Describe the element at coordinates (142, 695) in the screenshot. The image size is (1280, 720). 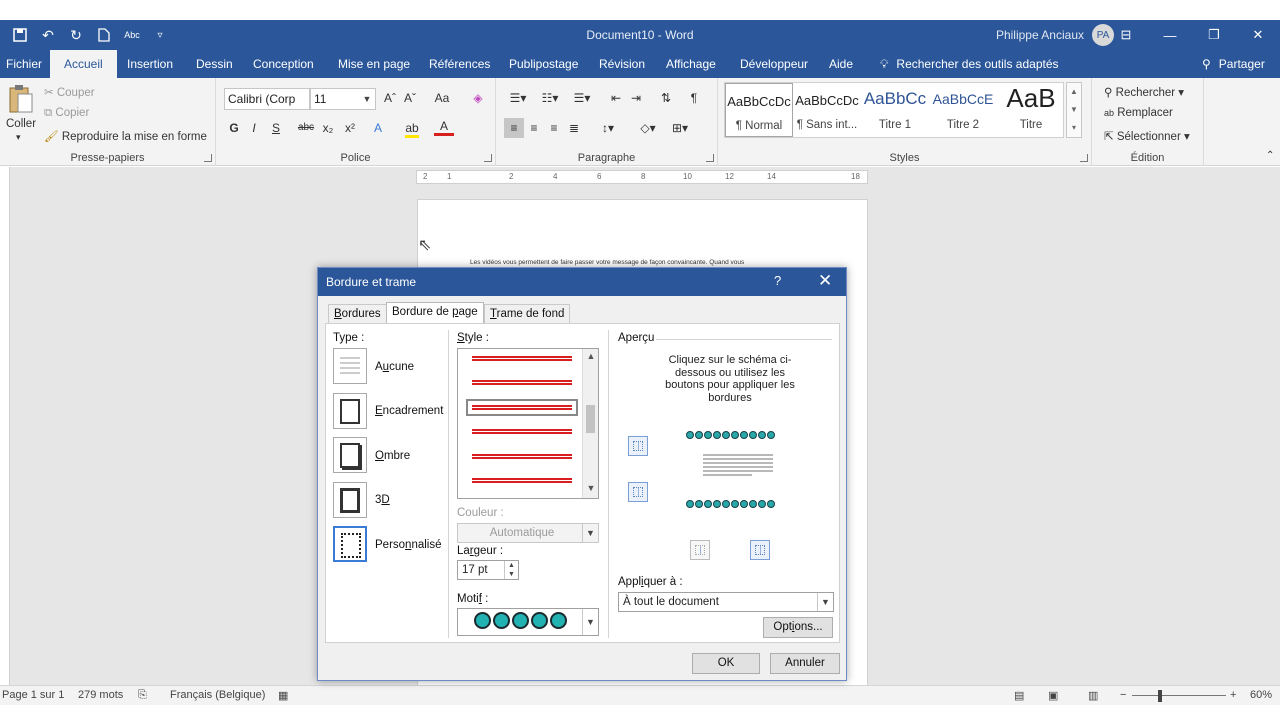
I see `proofing-icon: ⎘` at that location.